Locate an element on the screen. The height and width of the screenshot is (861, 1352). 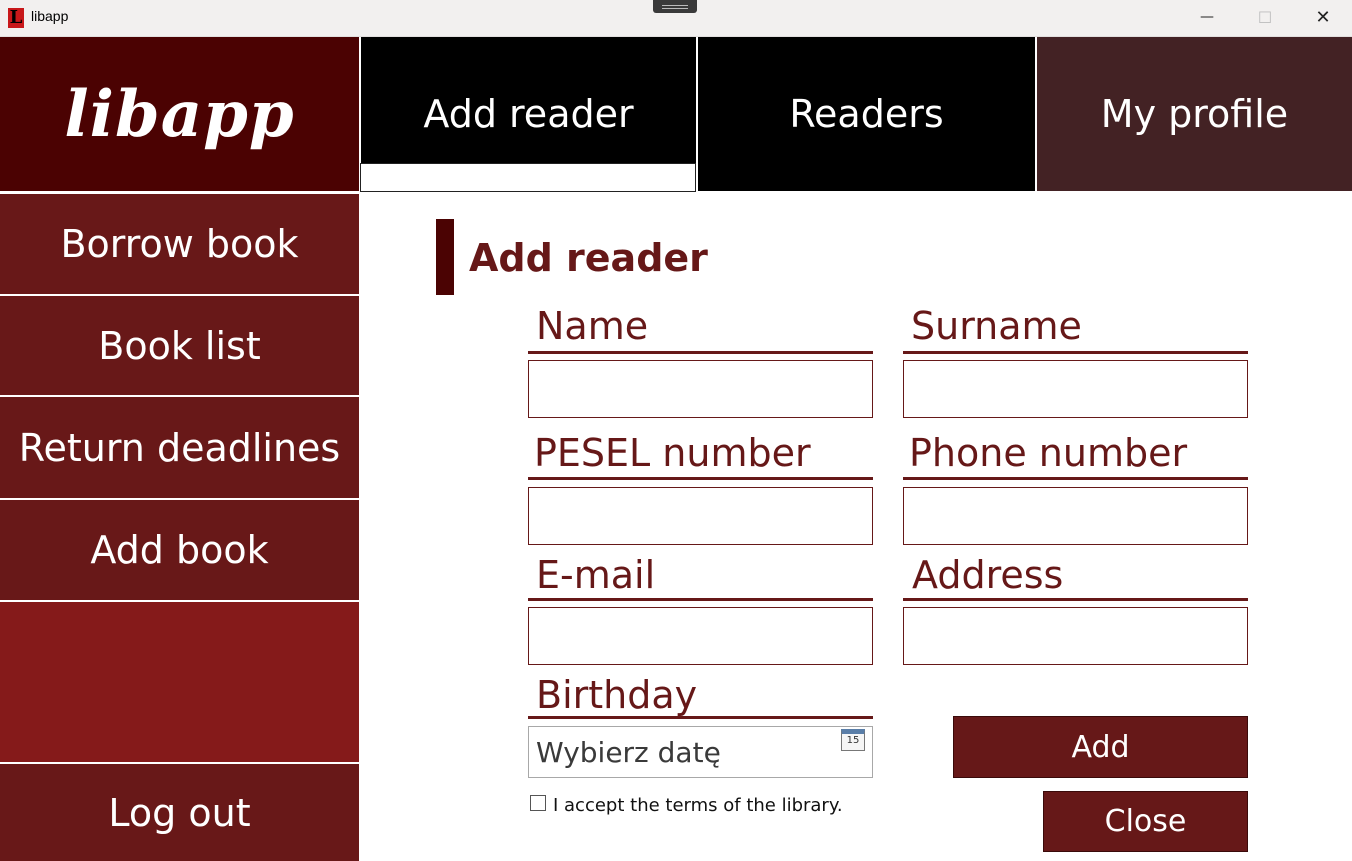
close-icon: ✕ is located at coordinates (1323, 17).